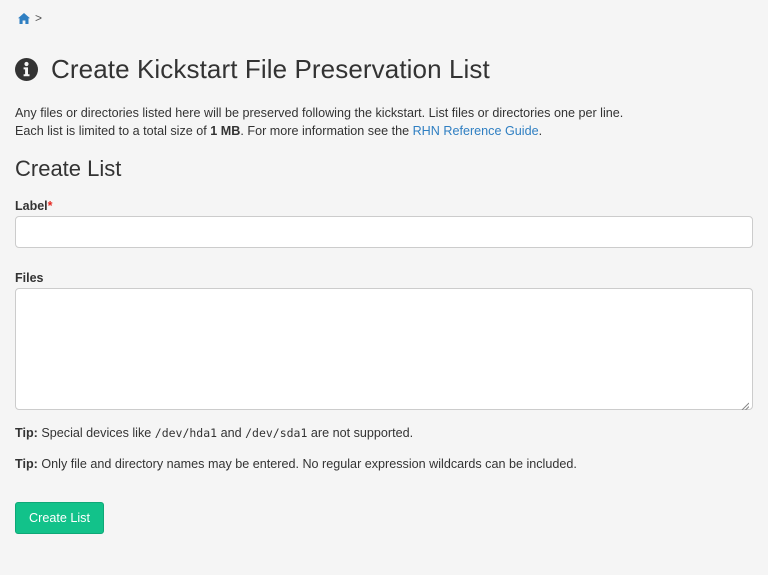 The image size is (768, 575). I want to click on resize-grip-icon, so click(745, 404).